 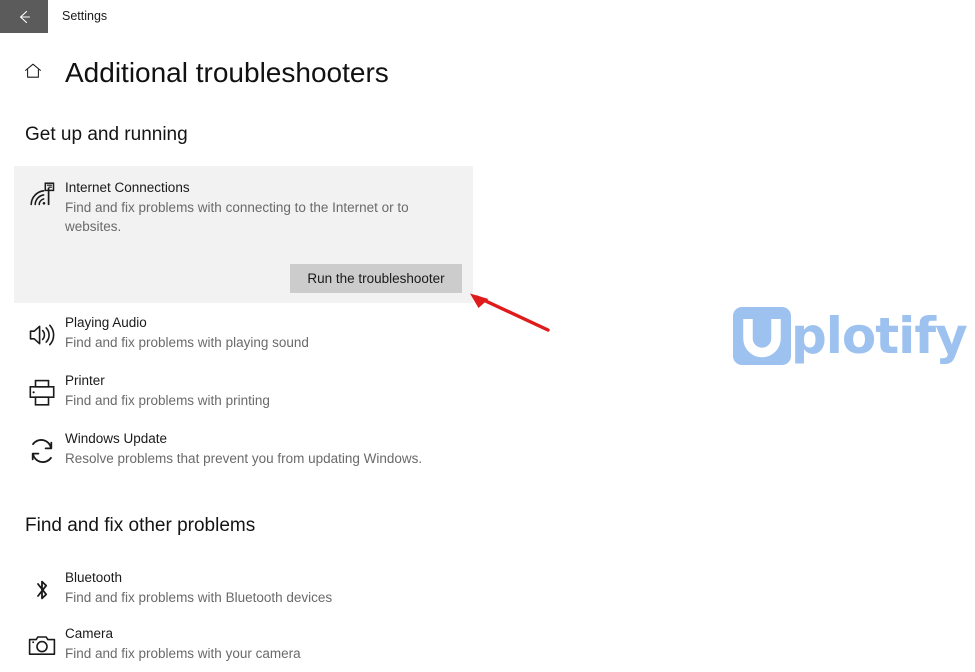 I want to click on item-title: Camera, so click(x=89, y=633).